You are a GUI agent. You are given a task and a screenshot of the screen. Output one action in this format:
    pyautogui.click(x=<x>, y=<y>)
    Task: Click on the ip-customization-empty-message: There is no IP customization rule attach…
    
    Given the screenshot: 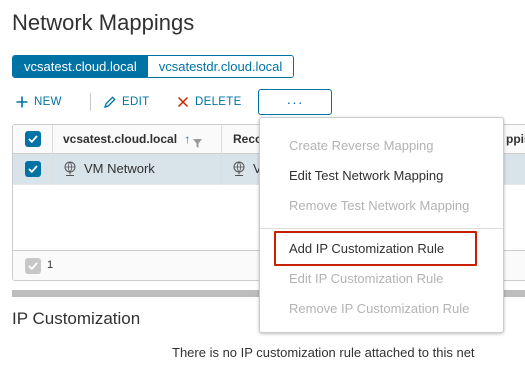 What is the action you would take?
    pyautogui.click(x=323, y=352)
    